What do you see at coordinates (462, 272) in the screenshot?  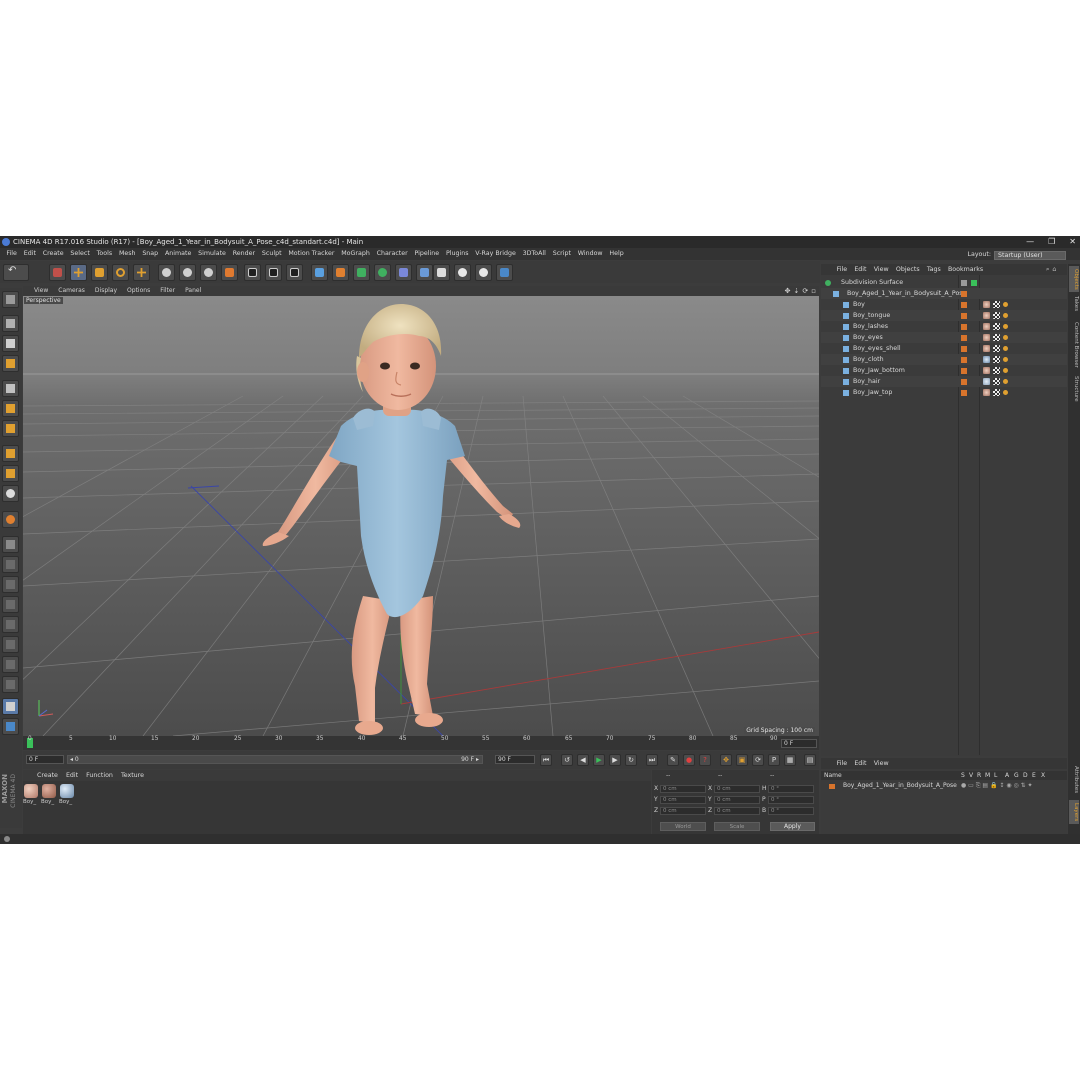 I see `light-object-button` at bounding box center [462, 272].